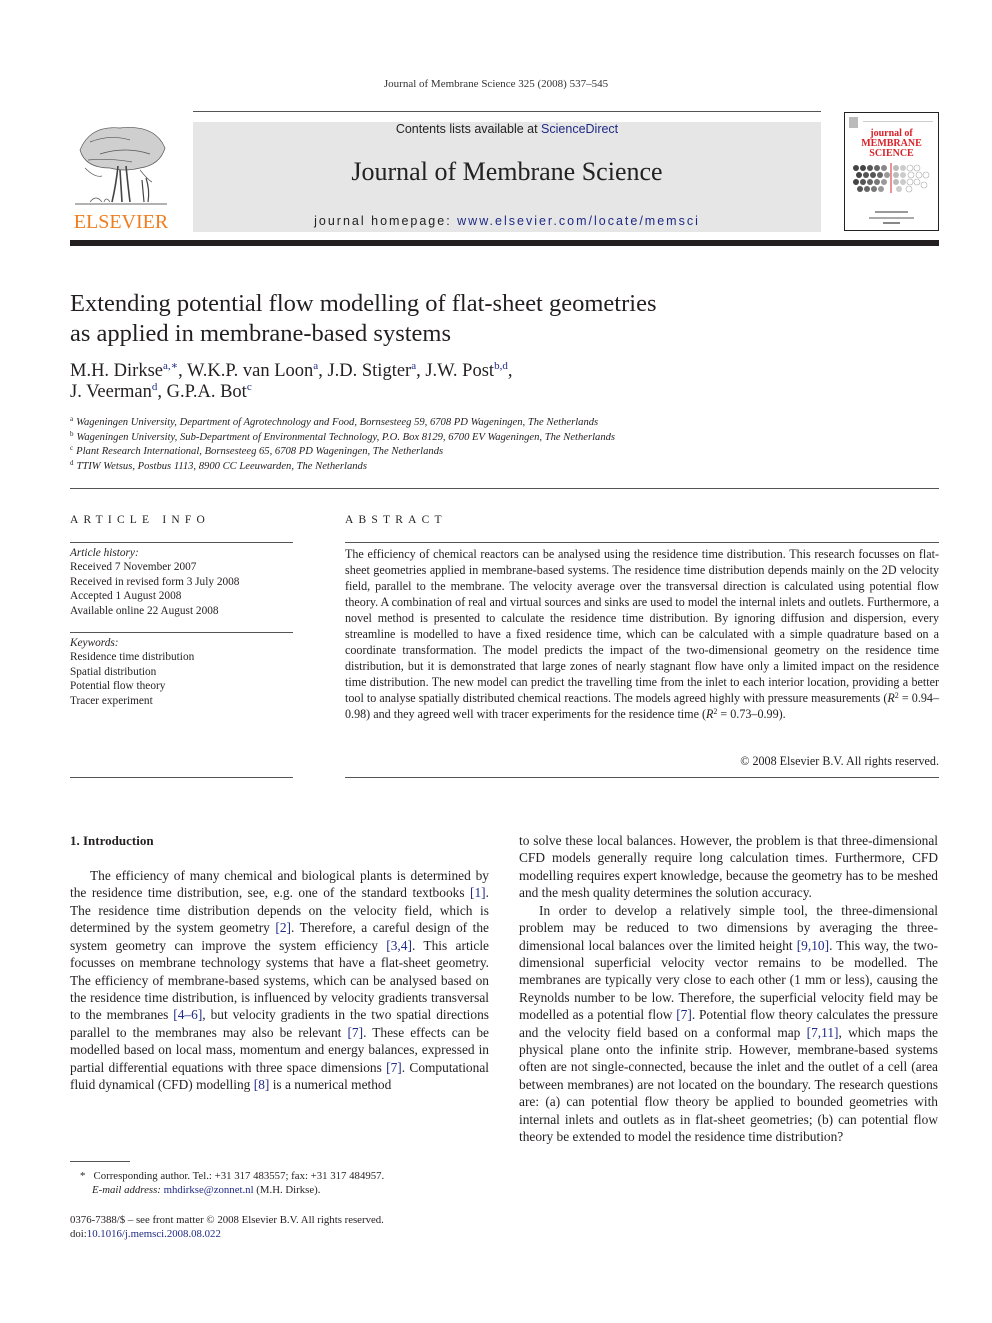 This screenshot has height=1323, width=992. What do you see at coordinates (132, 657) in the screenshot?
I see `keyword: Residence time distribution` at bounding box center [132, 657].